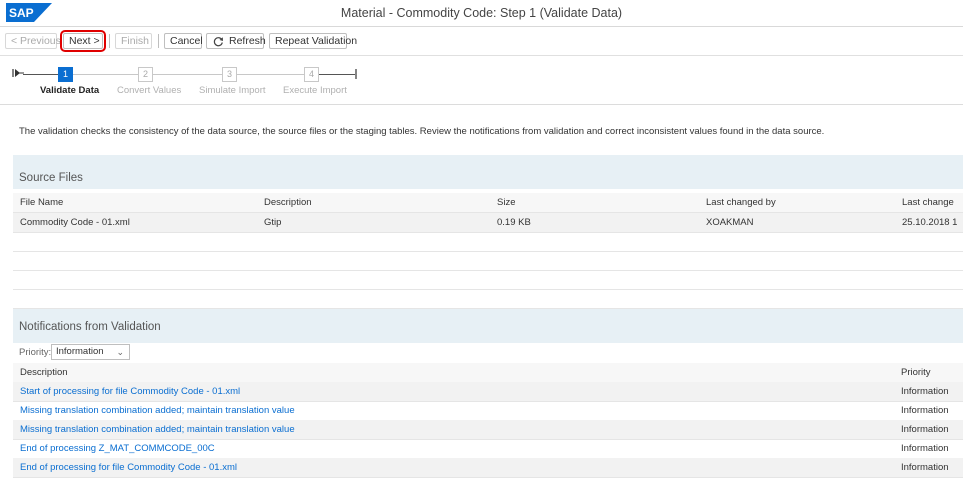 This screenshot has height=481, width=963. I want to click on repeat-validation-button: Repeat Validation, so click(313, 41).